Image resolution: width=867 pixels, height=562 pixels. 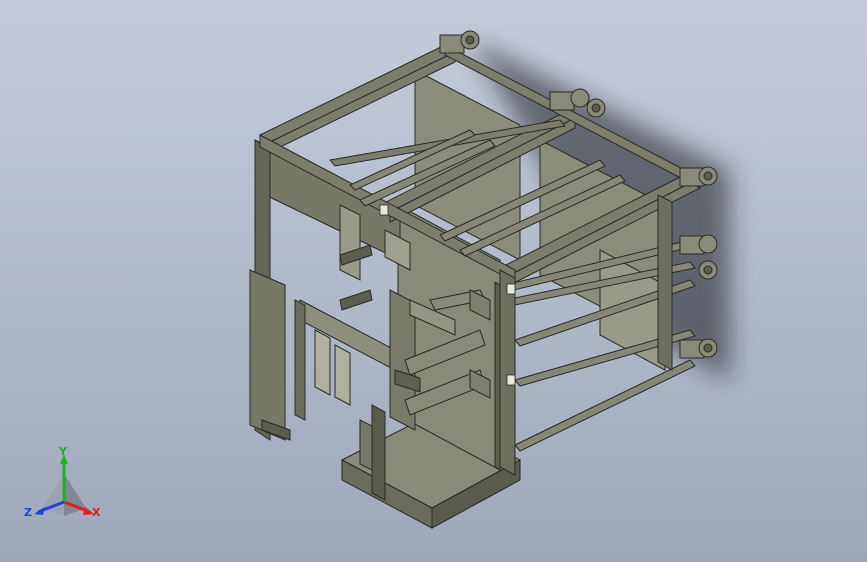 What do you see at coordinates (39, 511) in the screenshot?
I see `triad-z-arrowhead` at bounding box center [39, 511].